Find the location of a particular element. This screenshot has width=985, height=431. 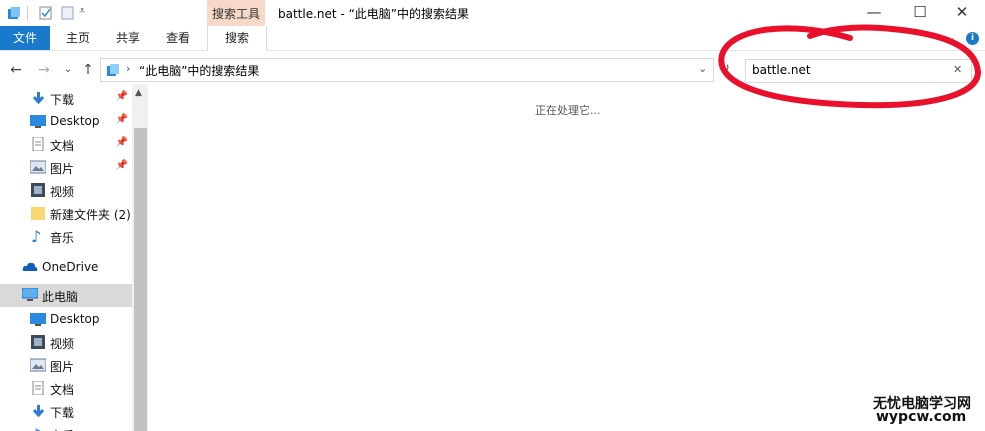

nav-item-downloads: 下载 📌 is located at coordinates (66, 98).